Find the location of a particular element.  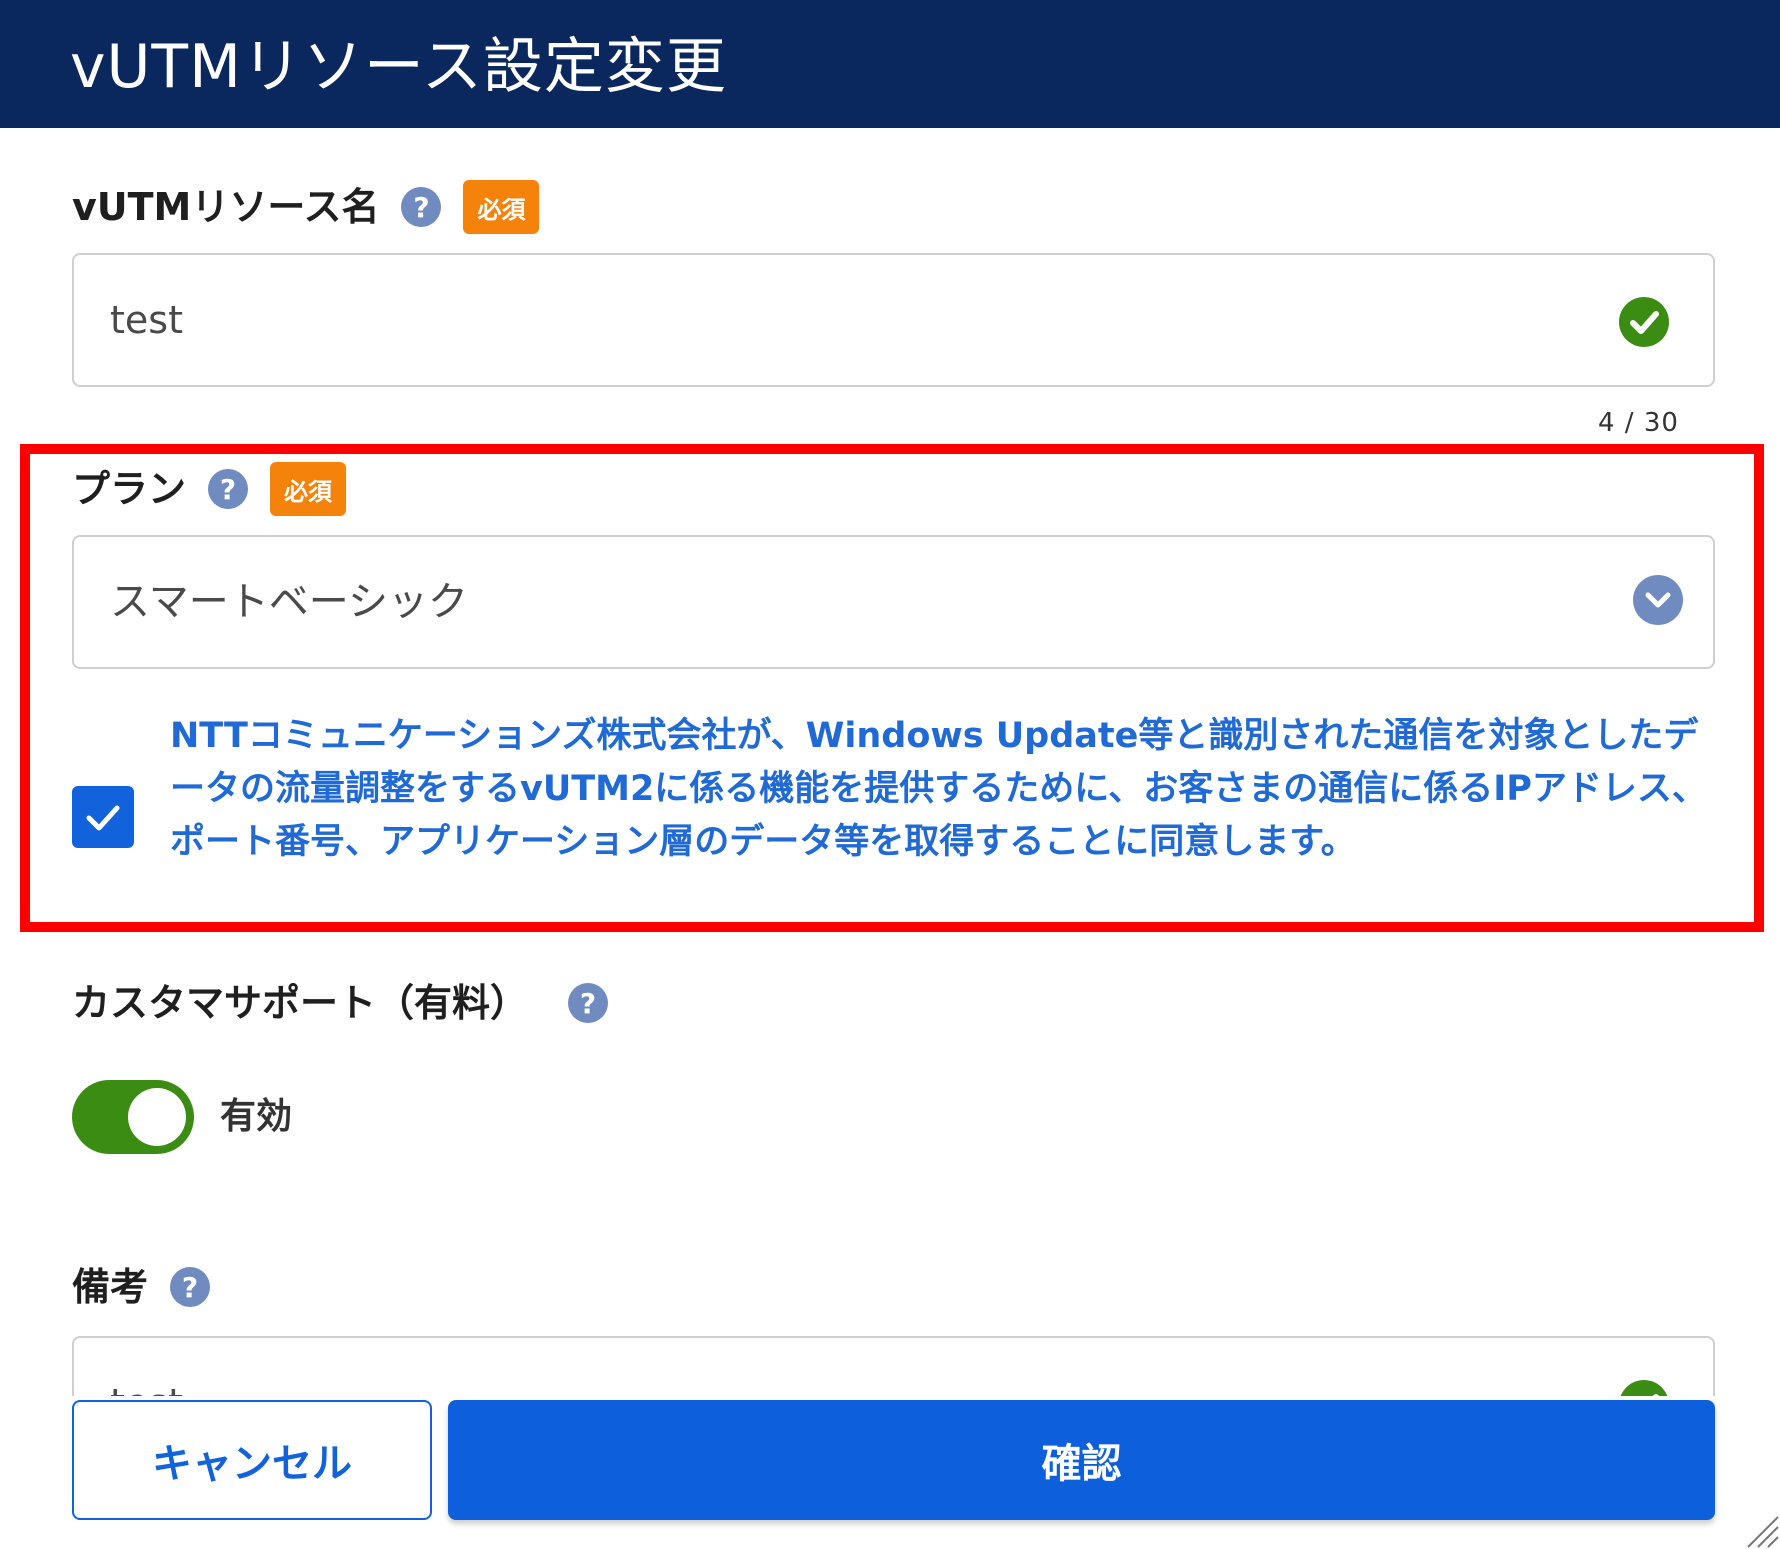

remarks-label: 備考 is located at coordinates (110, 1287).